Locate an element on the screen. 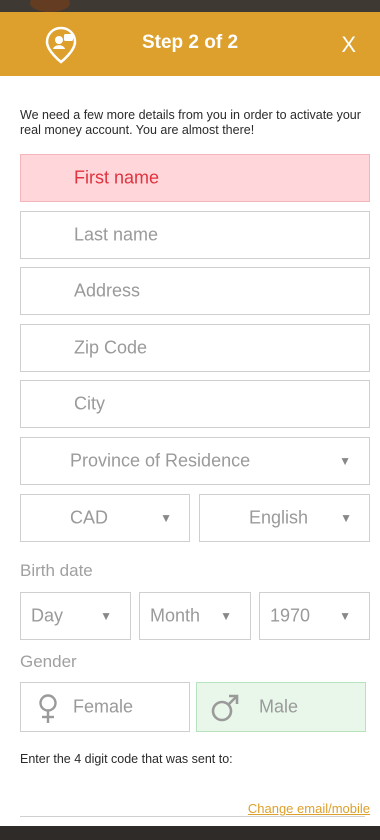 The image size is (380, 840). birth-month-value: Month is located at coordinates (175, 615).